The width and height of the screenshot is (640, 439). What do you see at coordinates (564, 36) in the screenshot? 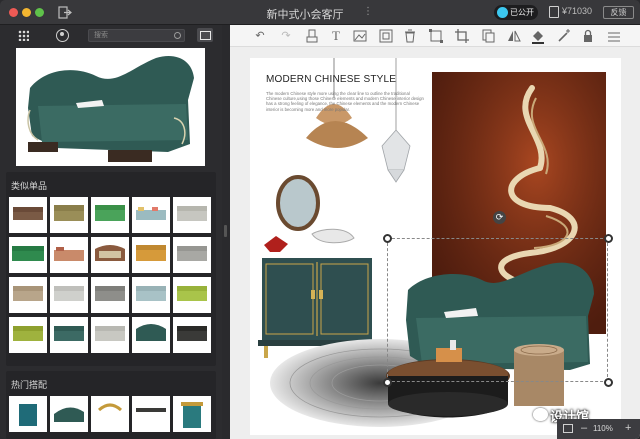
I see `magic-wand-icon` at bounding box center [564, 36].